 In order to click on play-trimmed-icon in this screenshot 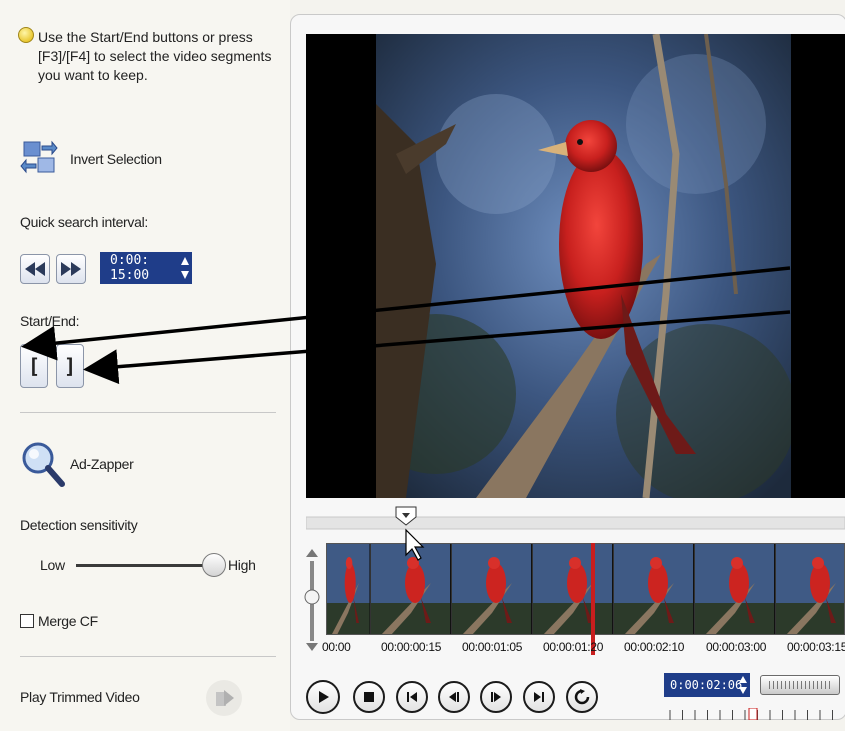, I will do `click(225, 698)`.